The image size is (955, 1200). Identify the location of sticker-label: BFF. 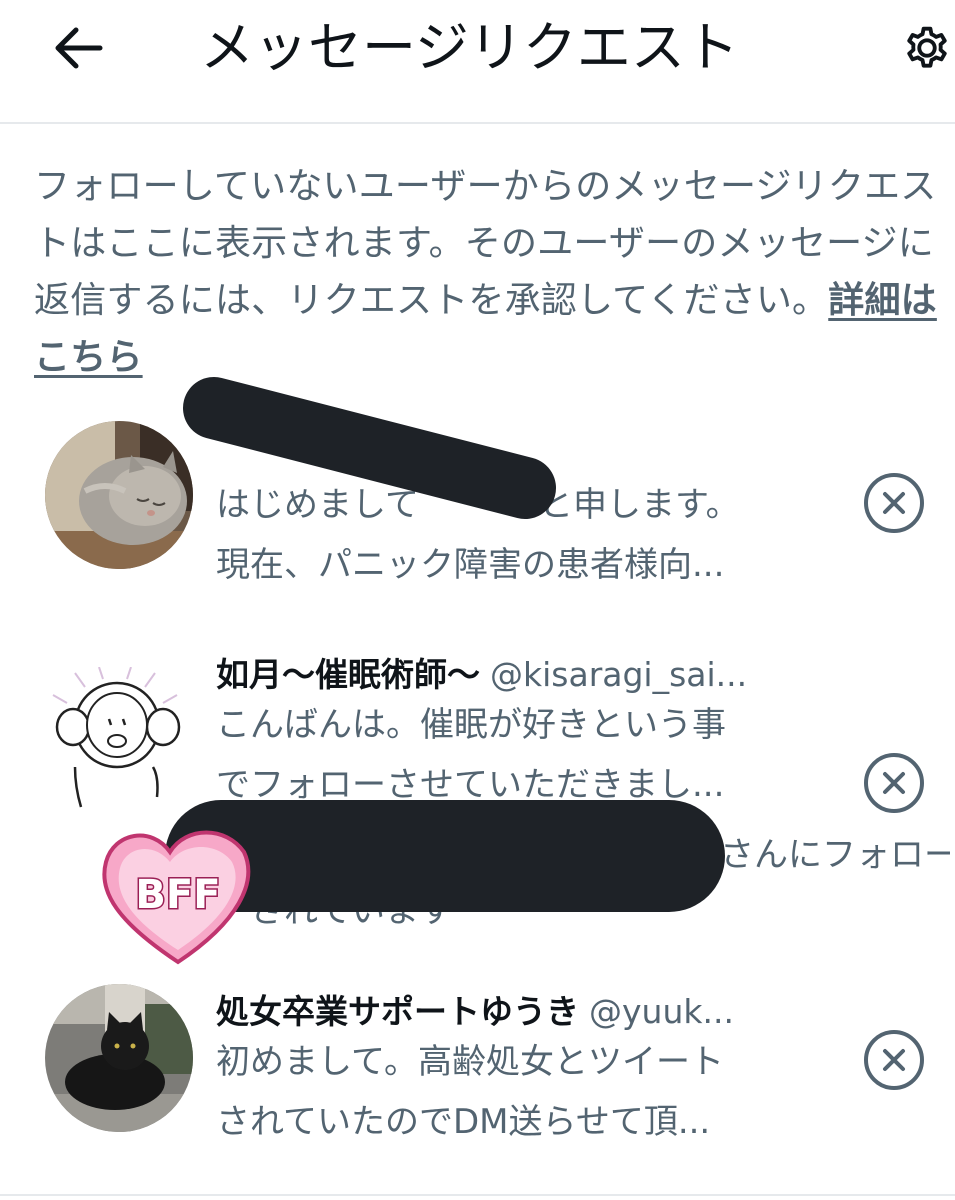
(177, 895).